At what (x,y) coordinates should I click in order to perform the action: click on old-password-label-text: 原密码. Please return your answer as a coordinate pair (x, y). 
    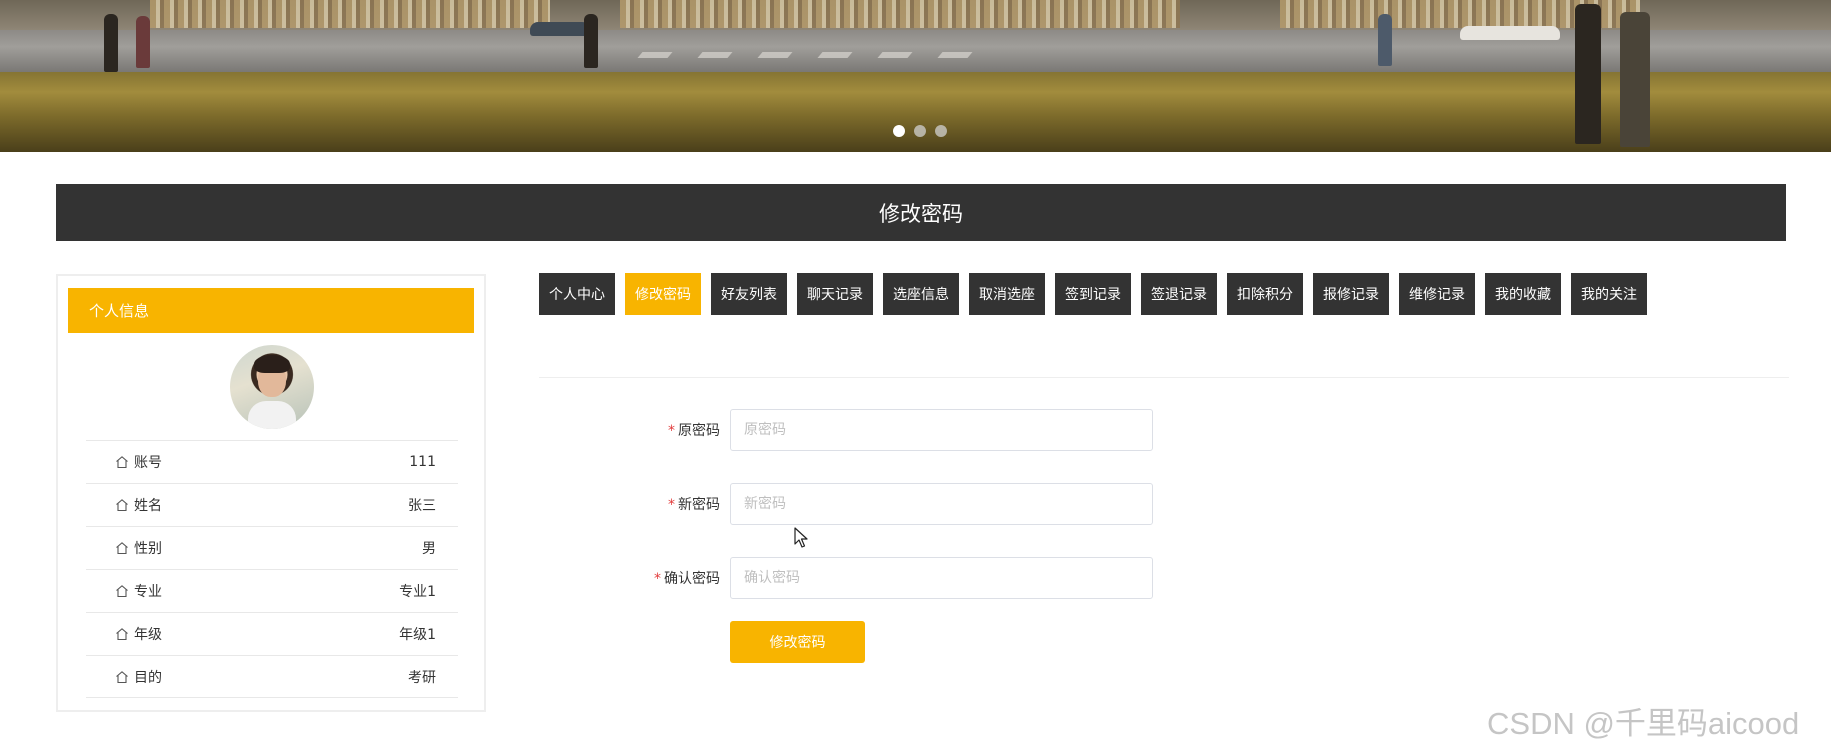
    Looking at the image, I should click on (699, 431).